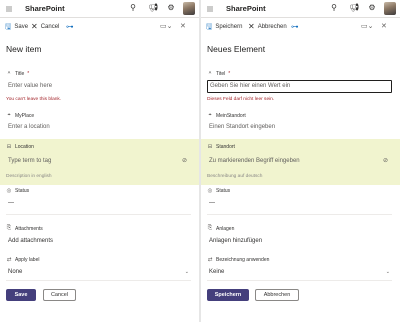 This screenshot has width=400, height=322. Describe the element at coordinates (50, 27) in the screenshot. I see `cancel-command-label: Cancel` at that location.